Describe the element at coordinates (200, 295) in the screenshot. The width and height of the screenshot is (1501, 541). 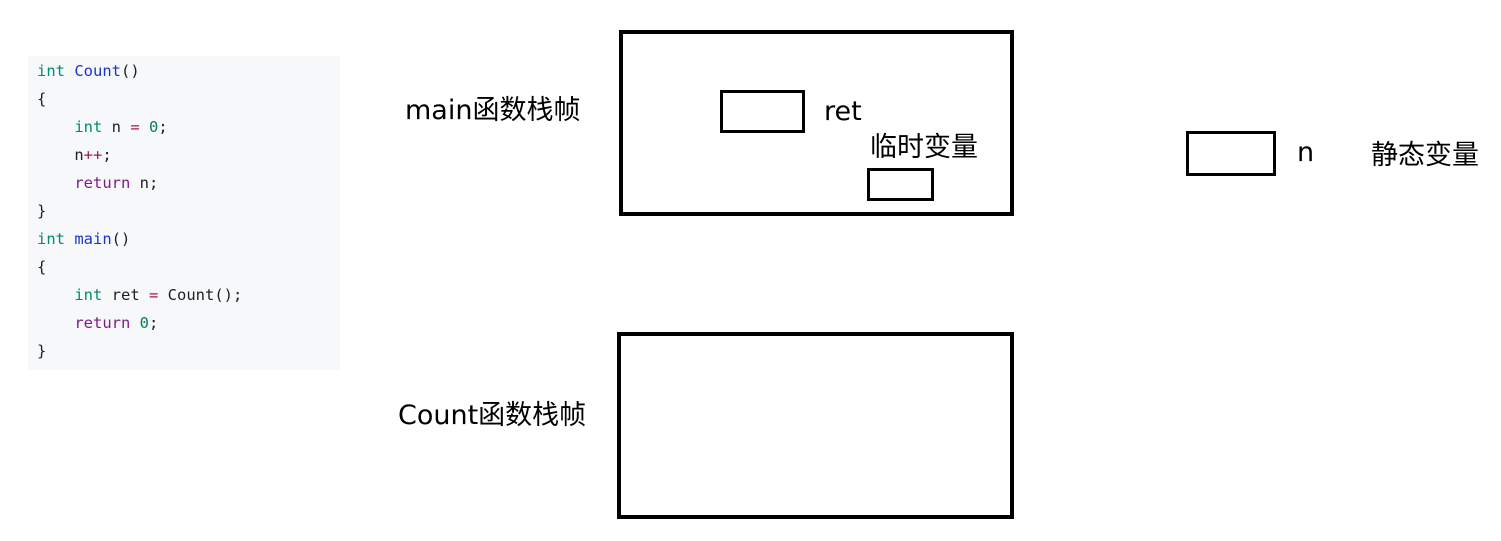
I see `code-token: Count();` at that location.